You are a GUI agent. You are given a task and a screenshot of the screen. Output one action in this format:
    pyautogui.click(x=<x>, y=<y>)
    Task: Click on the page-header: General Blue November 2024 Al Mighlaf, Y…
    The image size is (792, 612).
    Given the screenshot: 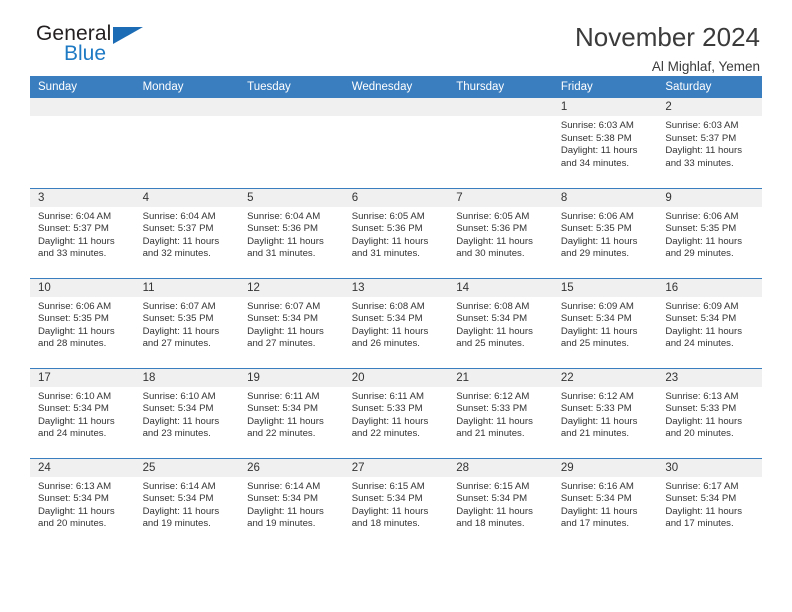 What is the action you would take?
    pyautogui.click(x=396, y=38)
    